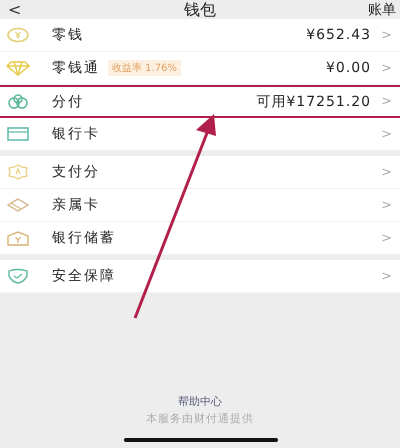 The image size is (400, 448). I want to click on row-value: ¥652.43, so click(339, 35).